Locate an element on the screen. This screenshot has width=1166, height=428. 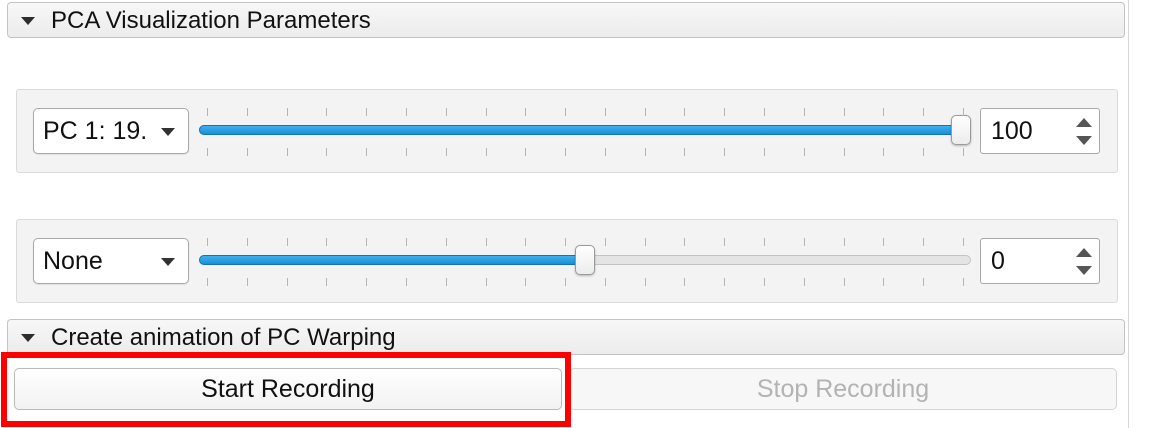
pc-spinbox-2-value: 0 is located at coordinates (998, 261).